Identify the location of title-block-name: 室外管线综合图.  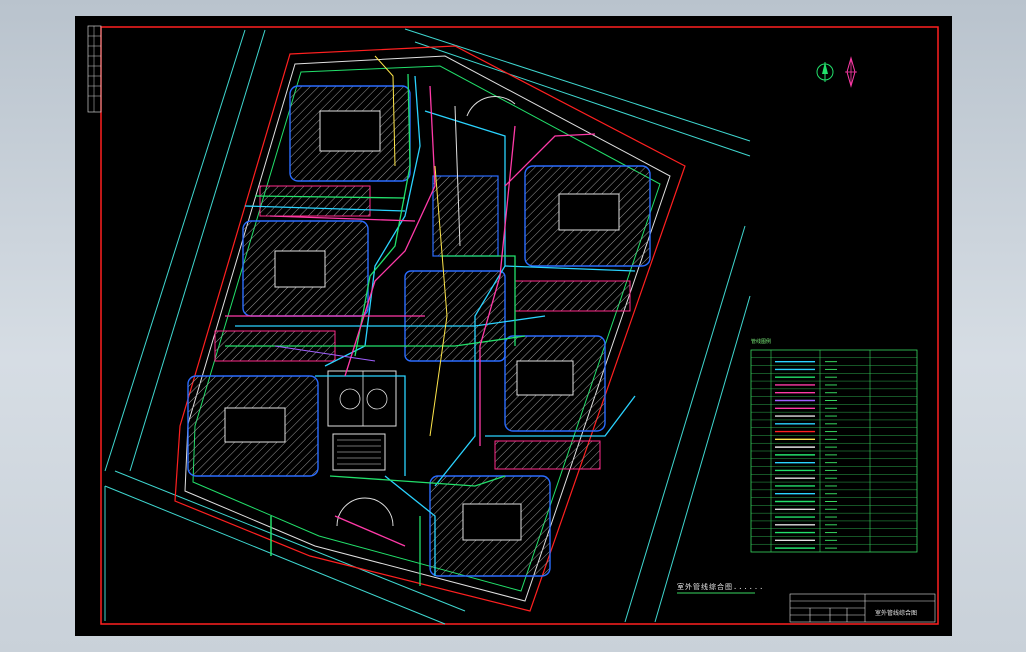
(896, 613).